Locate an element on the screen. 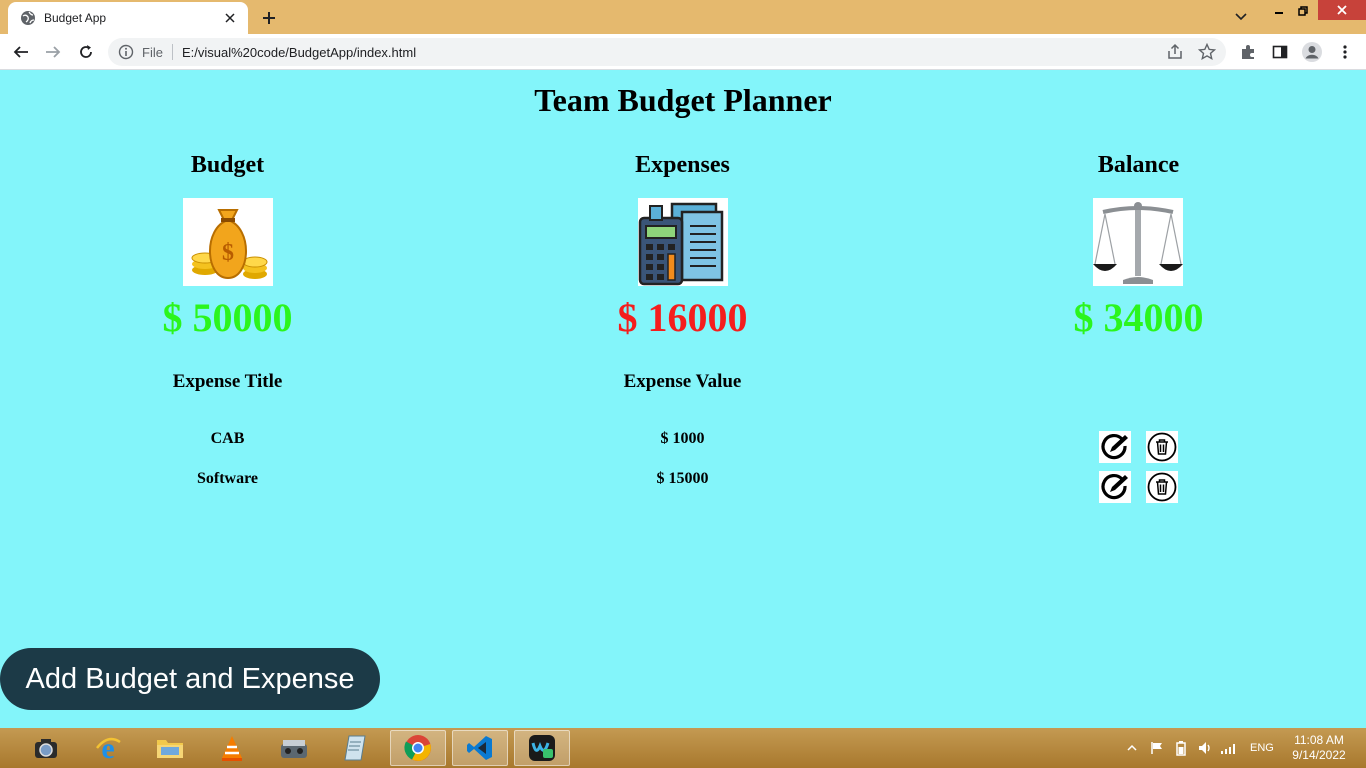  tab-search-chevron-icon is located at coordinates (1241, 17).